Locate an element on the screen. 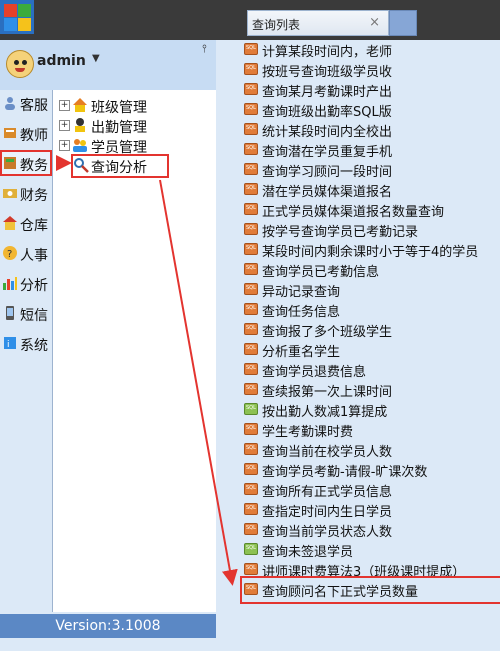 The width and height of the screenshot is (500, 651). nav-item-finance: 财务 is located at coordinates (26, 193).